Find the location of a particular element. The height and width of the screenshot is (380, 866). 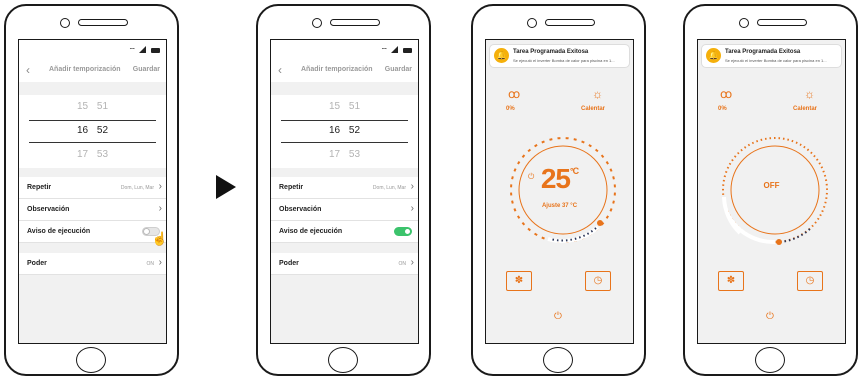

notification-title: Tarea Programada Exitosa is located at coordinates (551, 52).